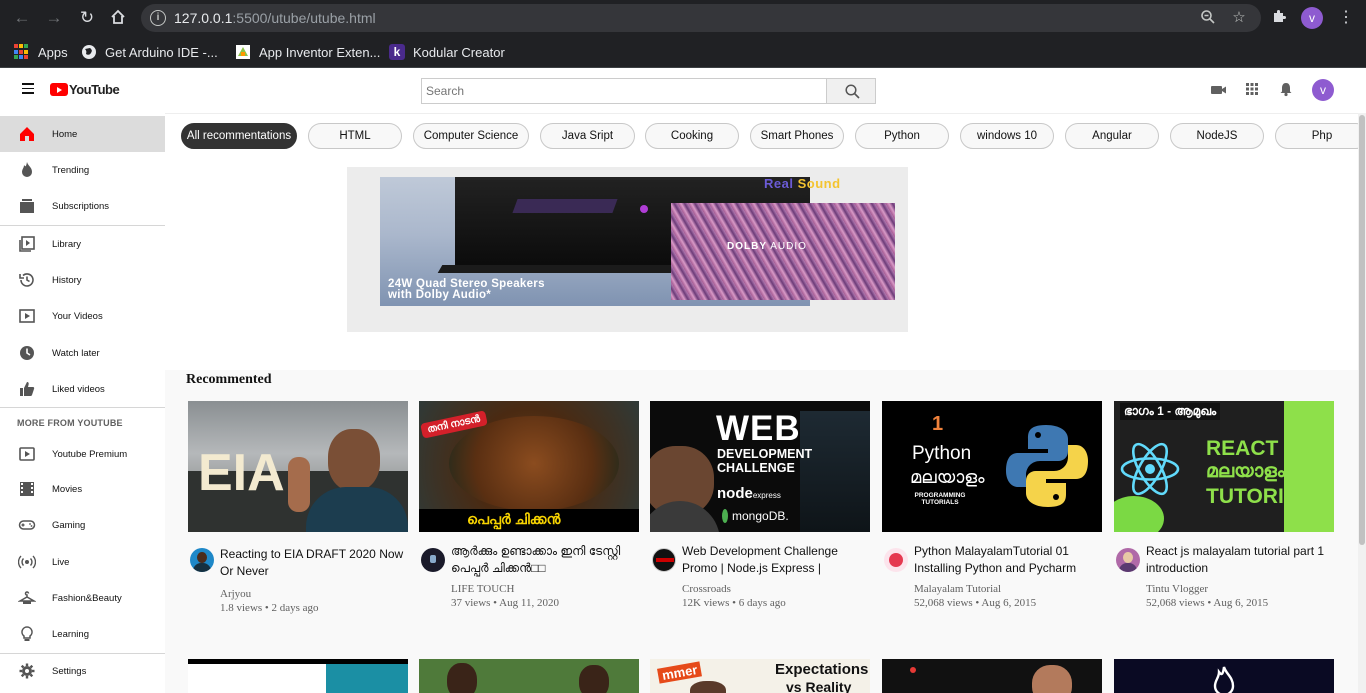  I want to click on thumbnail-express-text: express, so click(766, 495).